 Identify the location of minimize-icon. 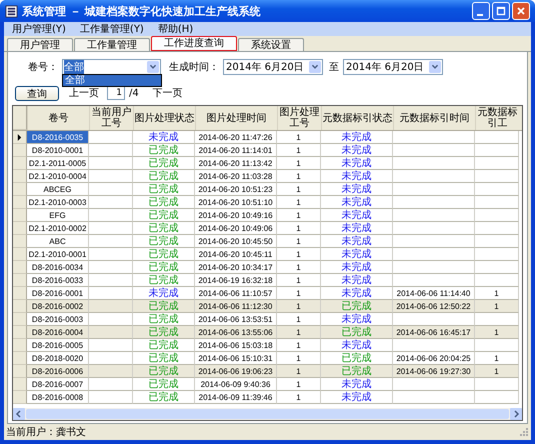
(480, 15).